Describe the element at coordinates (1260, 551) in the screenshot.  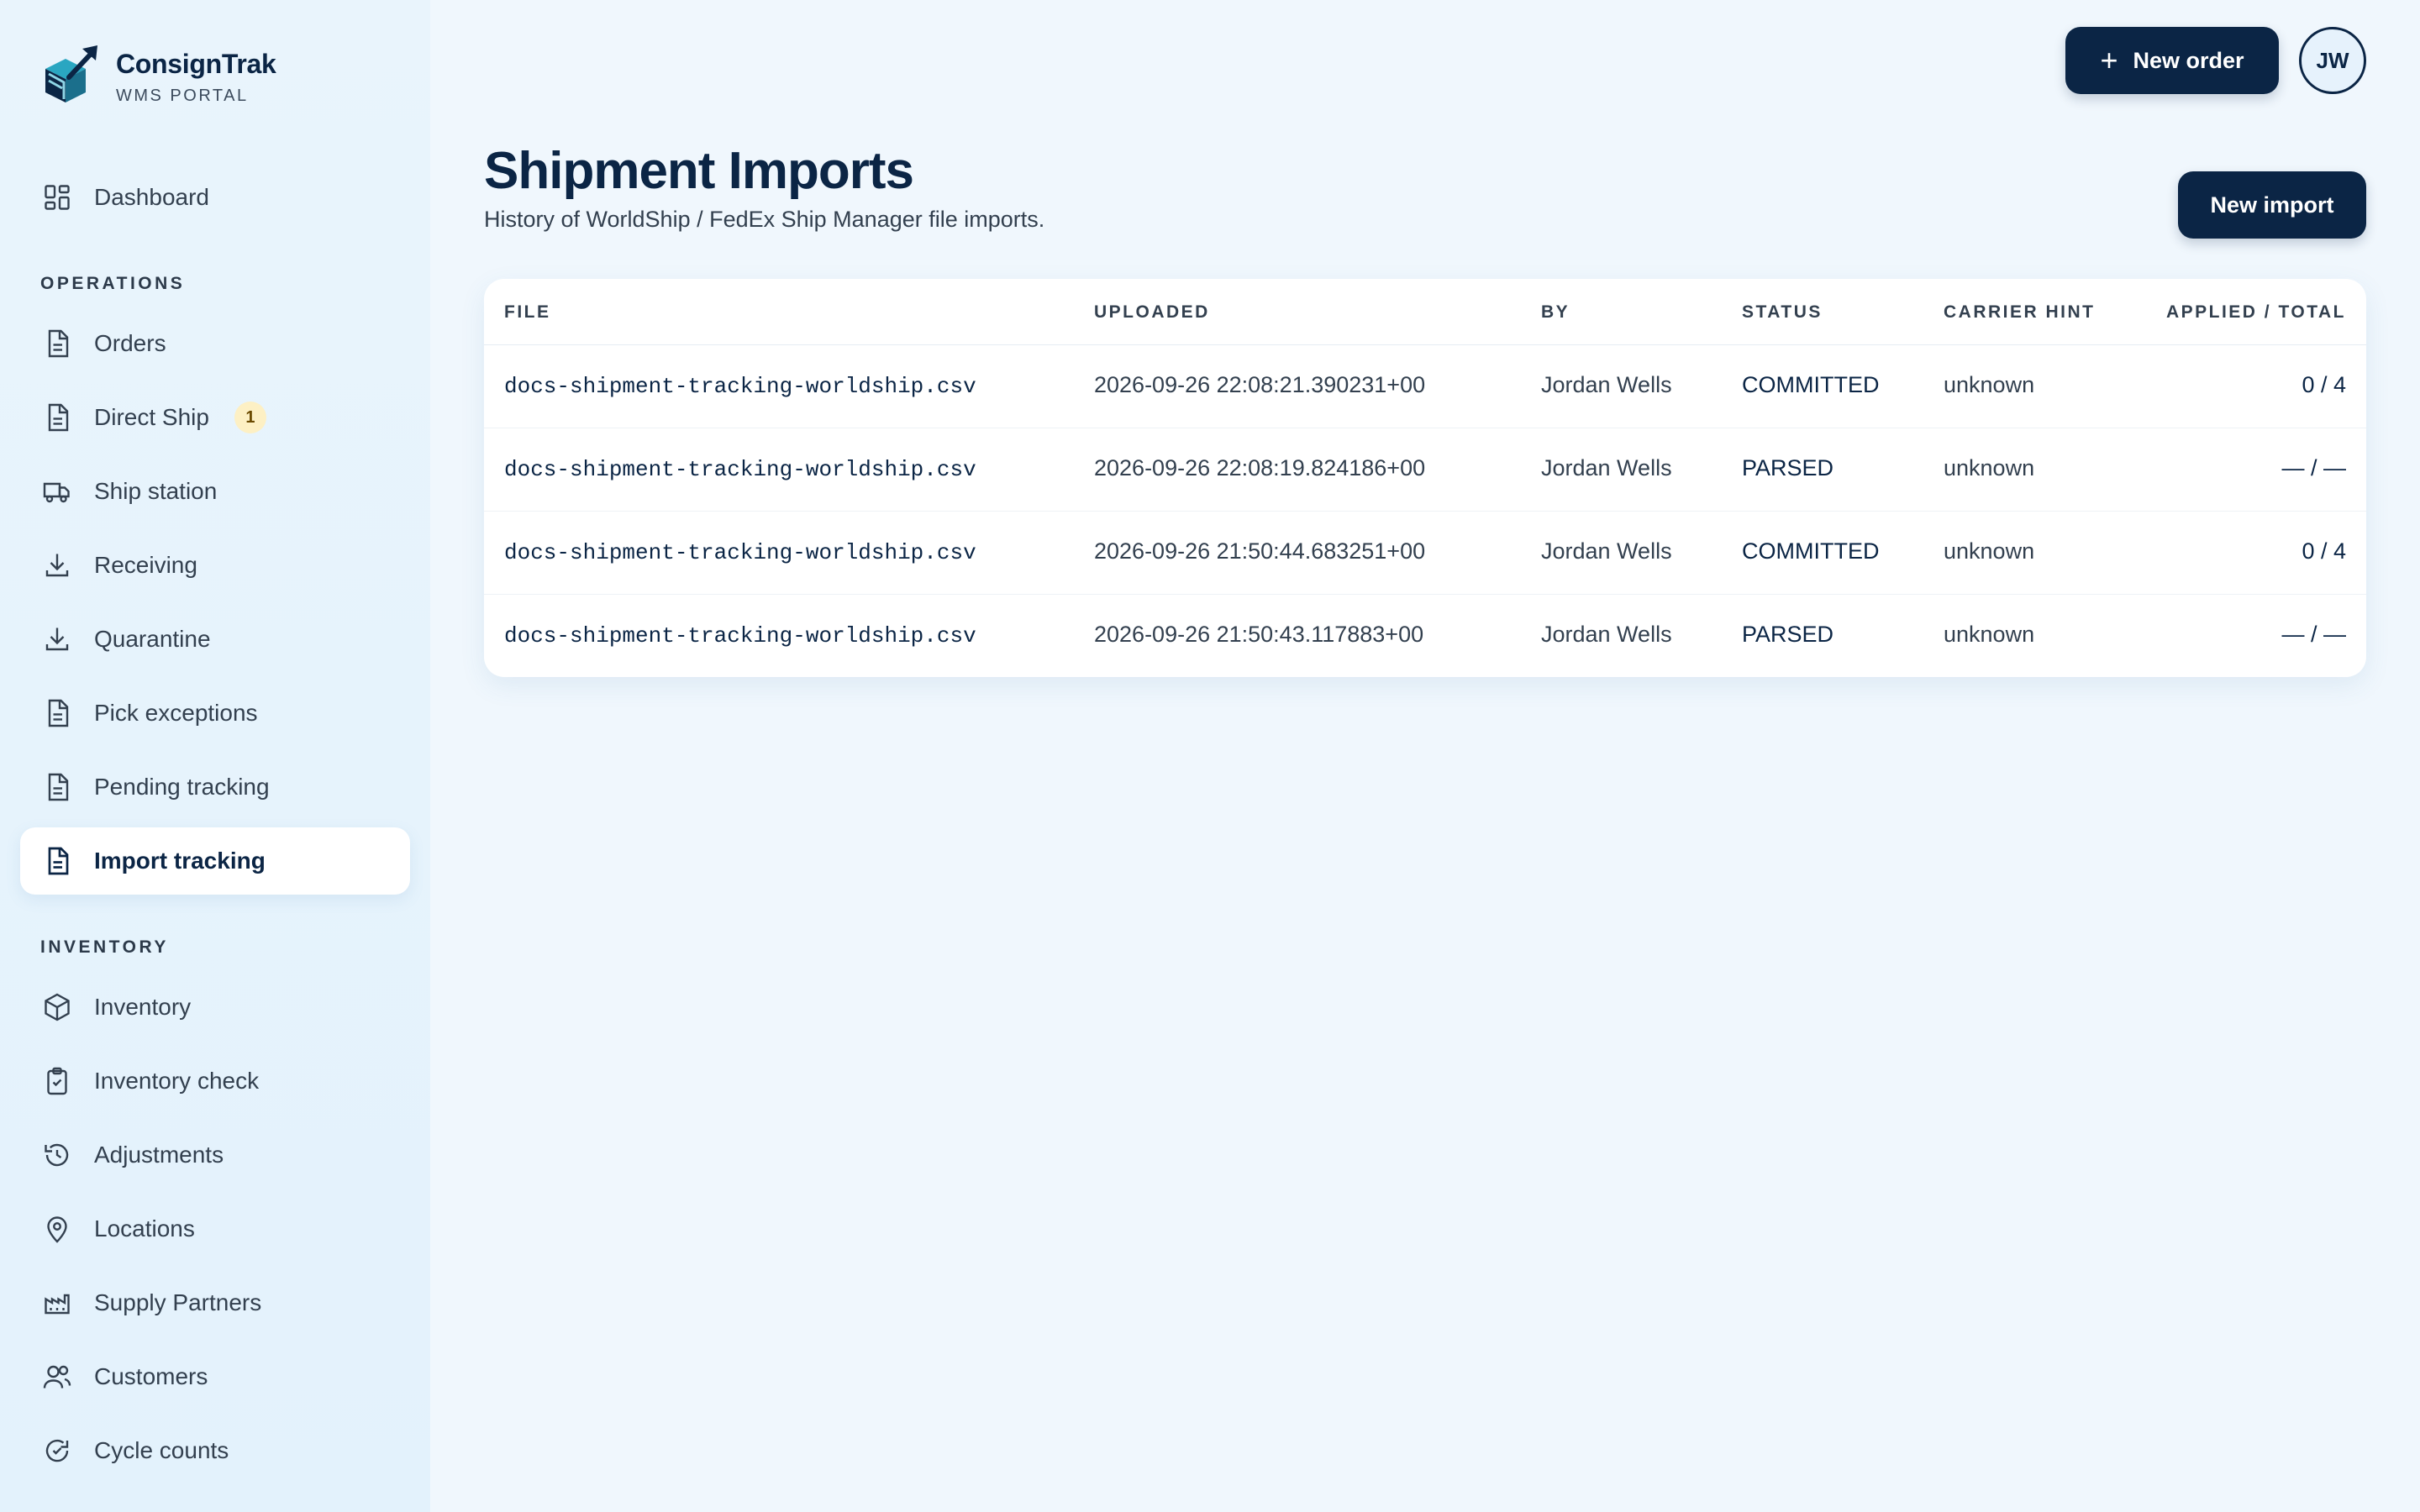
I see `uploaded-cell: 2026-09-26 21:50:44.683251+00` at that location.